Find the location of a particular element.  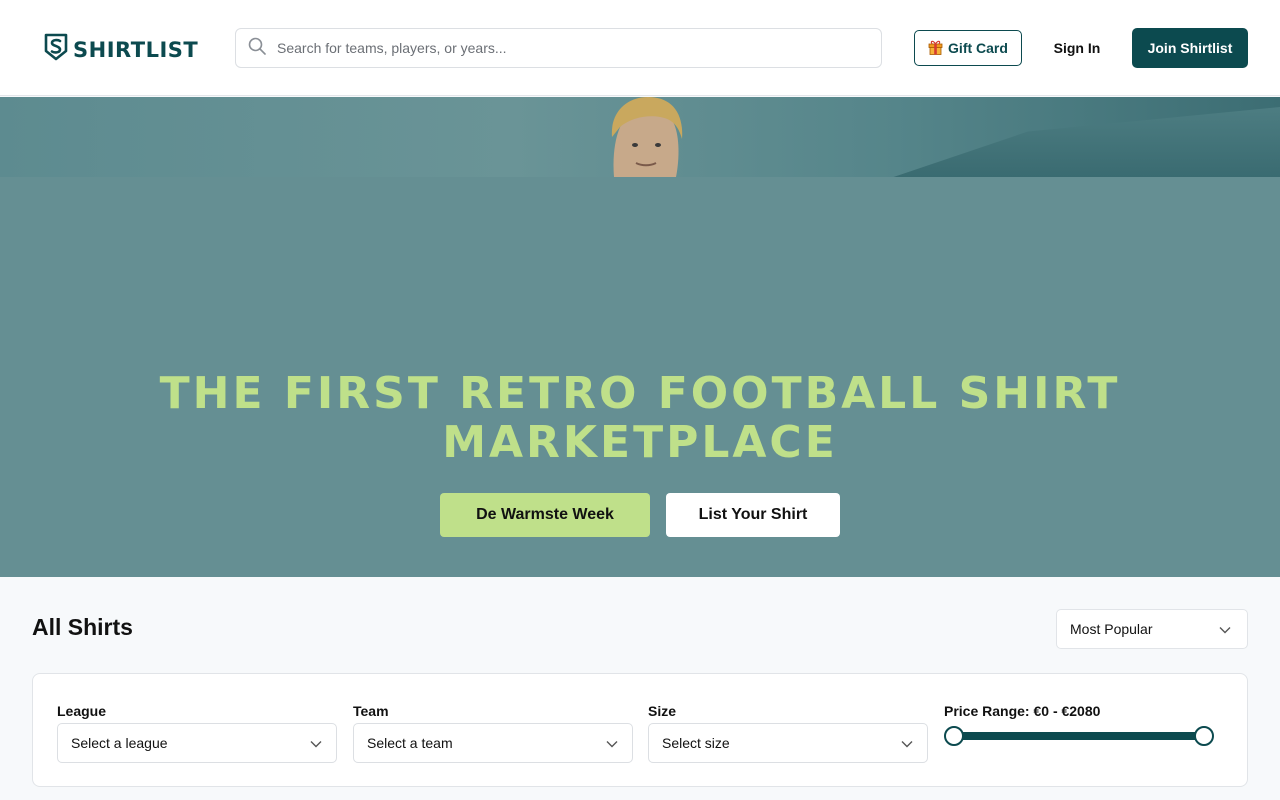

price-range-filter: Price Range: €0 - €2080 is located at coordinates (1084, 725).